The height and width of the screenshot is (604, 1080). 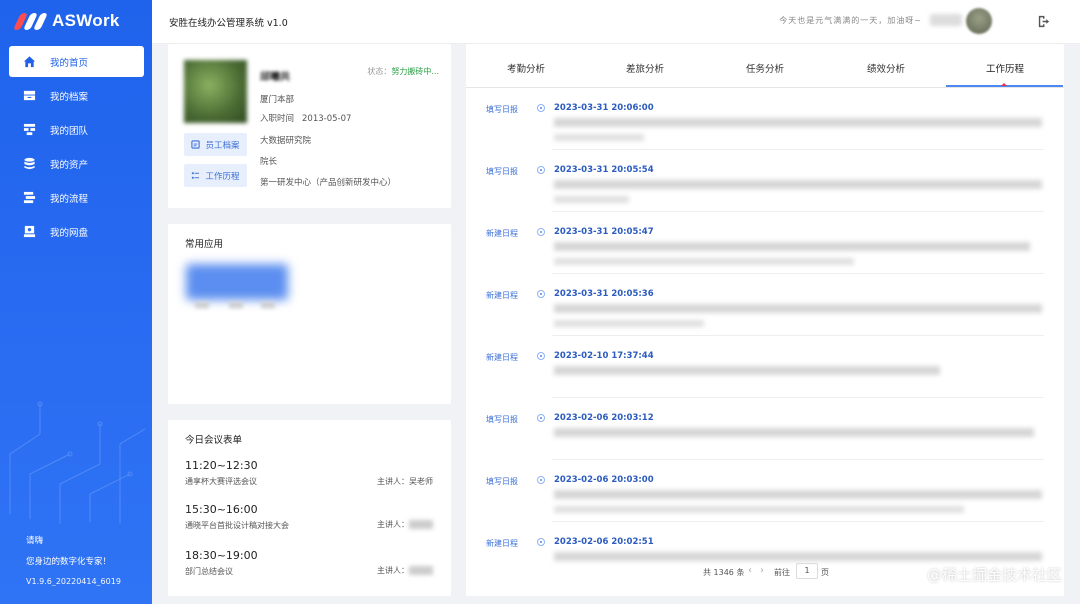 What do you see at coordinates (275, 77) in the screenshot?
I see `profile-name: 邱曦共` at bounding box center [275, 77].